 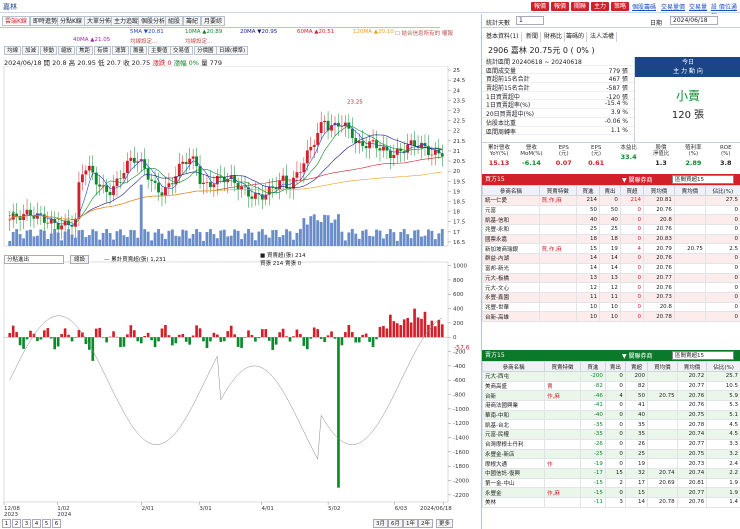 I want to click on tool-main-value: 主要值, so click(x=159, y=50).